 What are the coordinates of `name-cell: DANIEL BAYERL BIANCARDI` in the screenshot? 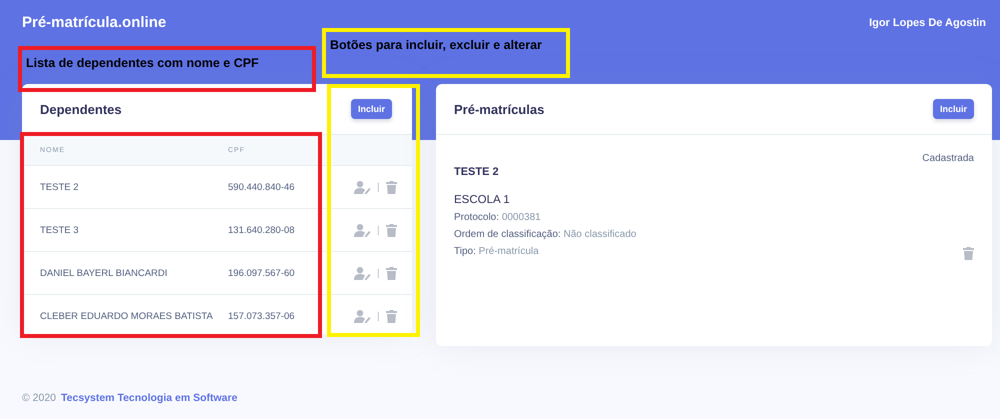 It's located at (104, 273).